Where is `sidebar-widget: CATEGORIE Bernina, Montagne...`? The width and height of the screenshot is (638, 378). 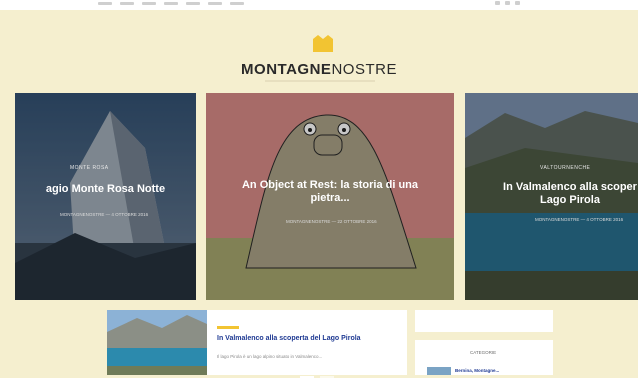
sidebar-widget: CATEGORIE Bernina, Montagne... is located at coordinates (484, 357).